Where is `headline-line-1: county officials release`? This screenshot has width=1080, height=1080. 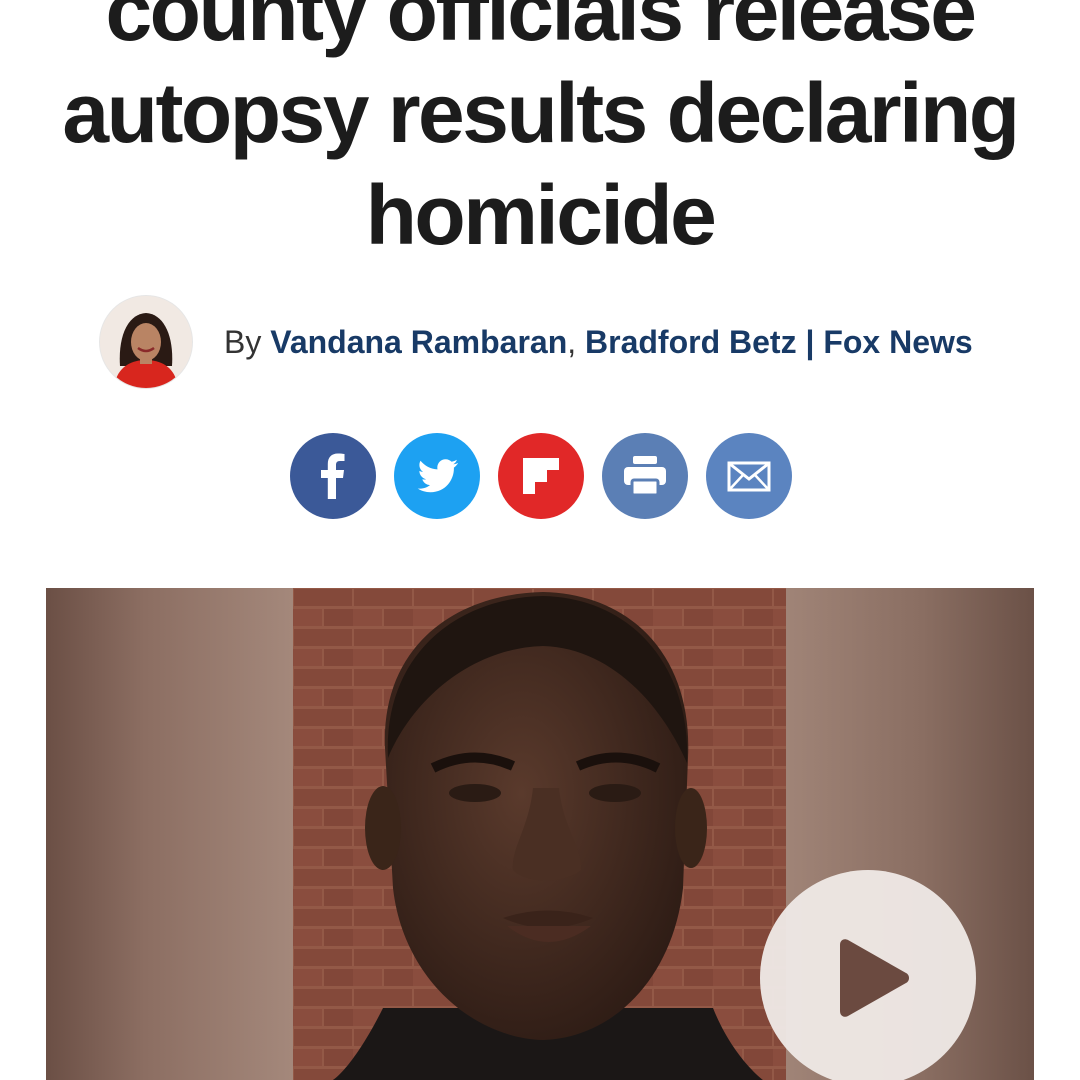 headline-line-1: county officials release is located at coordinates (541, 29).